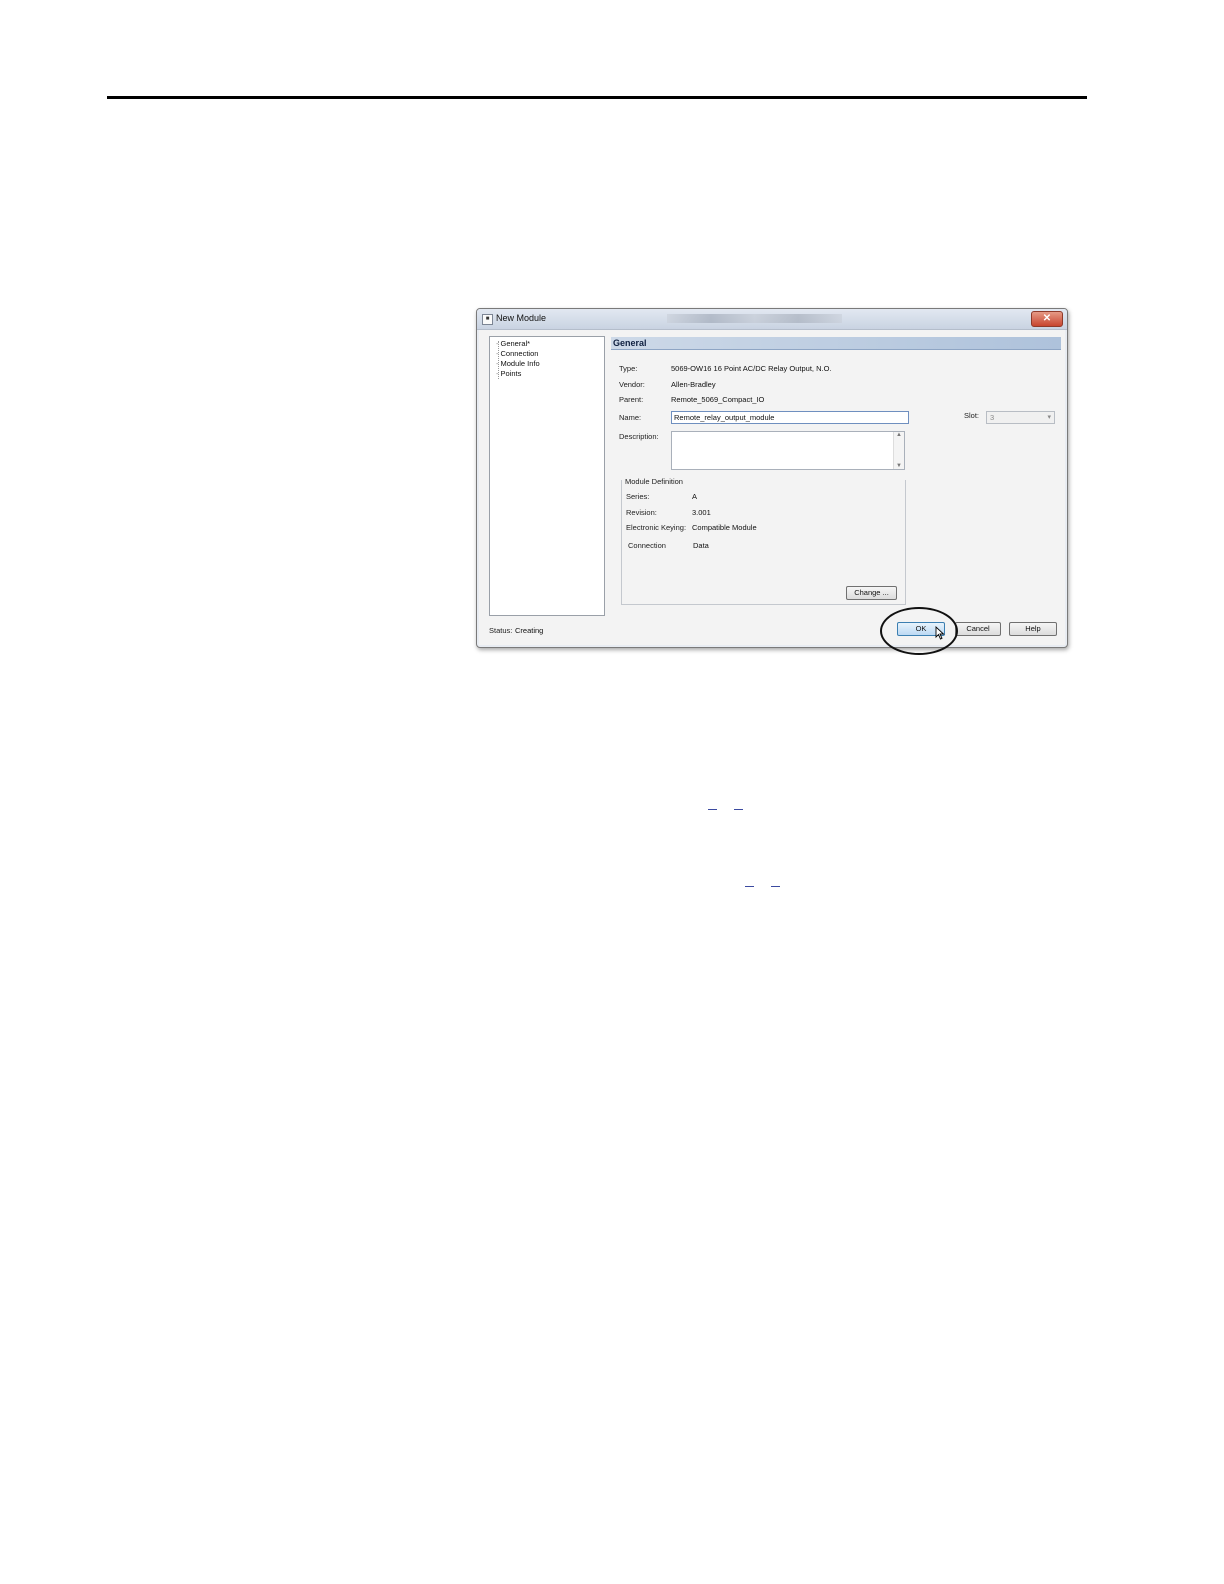 The height and width of the screenshot is (1584, 1224). Describe the element at coordinates (701, 545) in the screenshot. I see `connection-value: Data` at that location.